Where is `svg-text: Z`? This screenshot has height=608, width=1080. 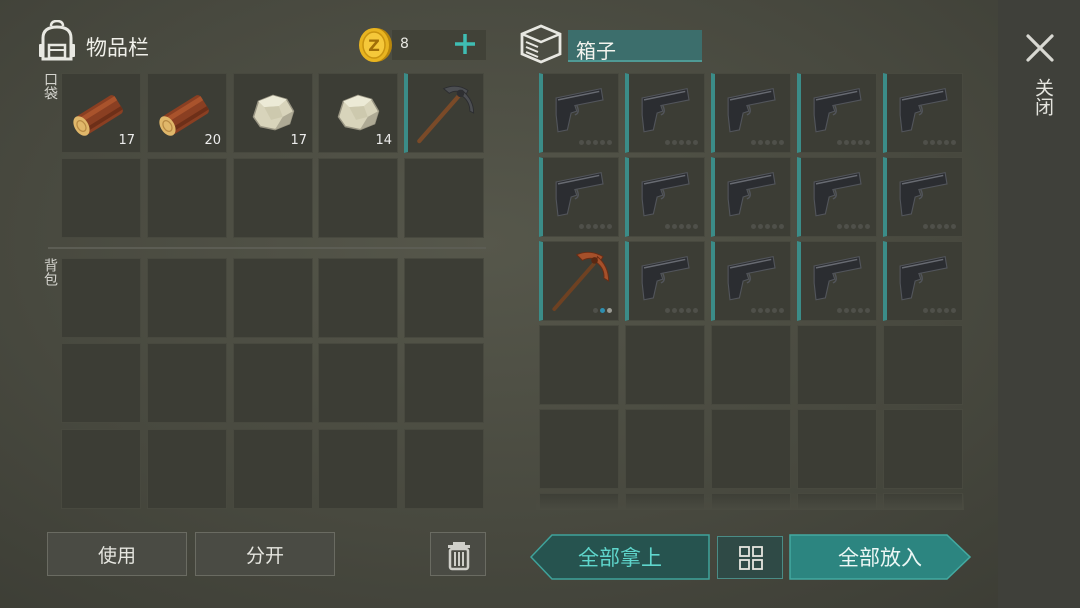 svg-text: Z is located at coordinates (374, 45).